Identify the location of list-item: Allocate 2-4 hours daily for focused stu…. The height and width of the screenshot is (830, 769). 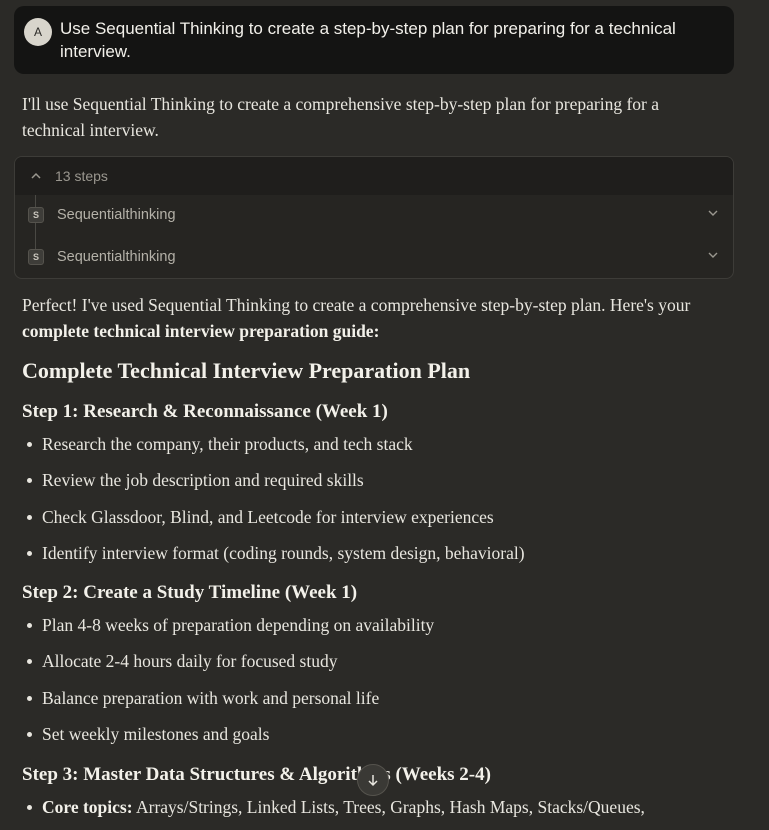
(382, 666).